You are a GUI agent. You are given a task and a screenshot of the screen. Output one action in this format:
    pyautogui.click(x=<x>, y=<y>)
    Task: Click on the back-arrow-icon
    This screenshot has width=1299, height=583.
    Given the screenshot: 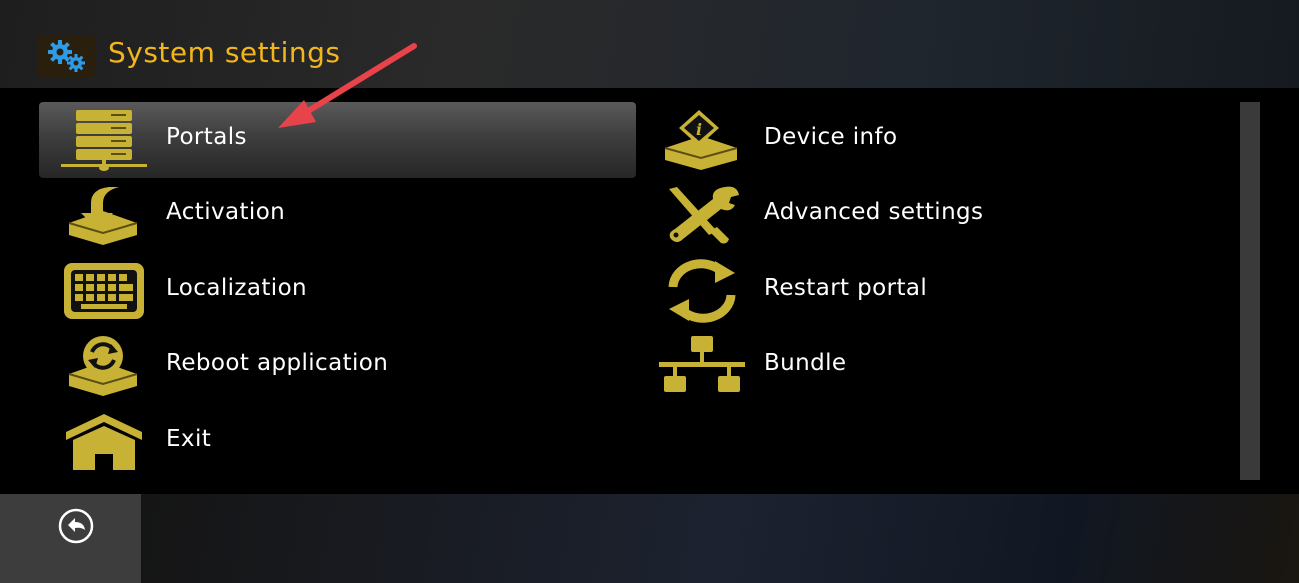 What is the action you would take?
    pyautogui.click(x=76, y=526)
    